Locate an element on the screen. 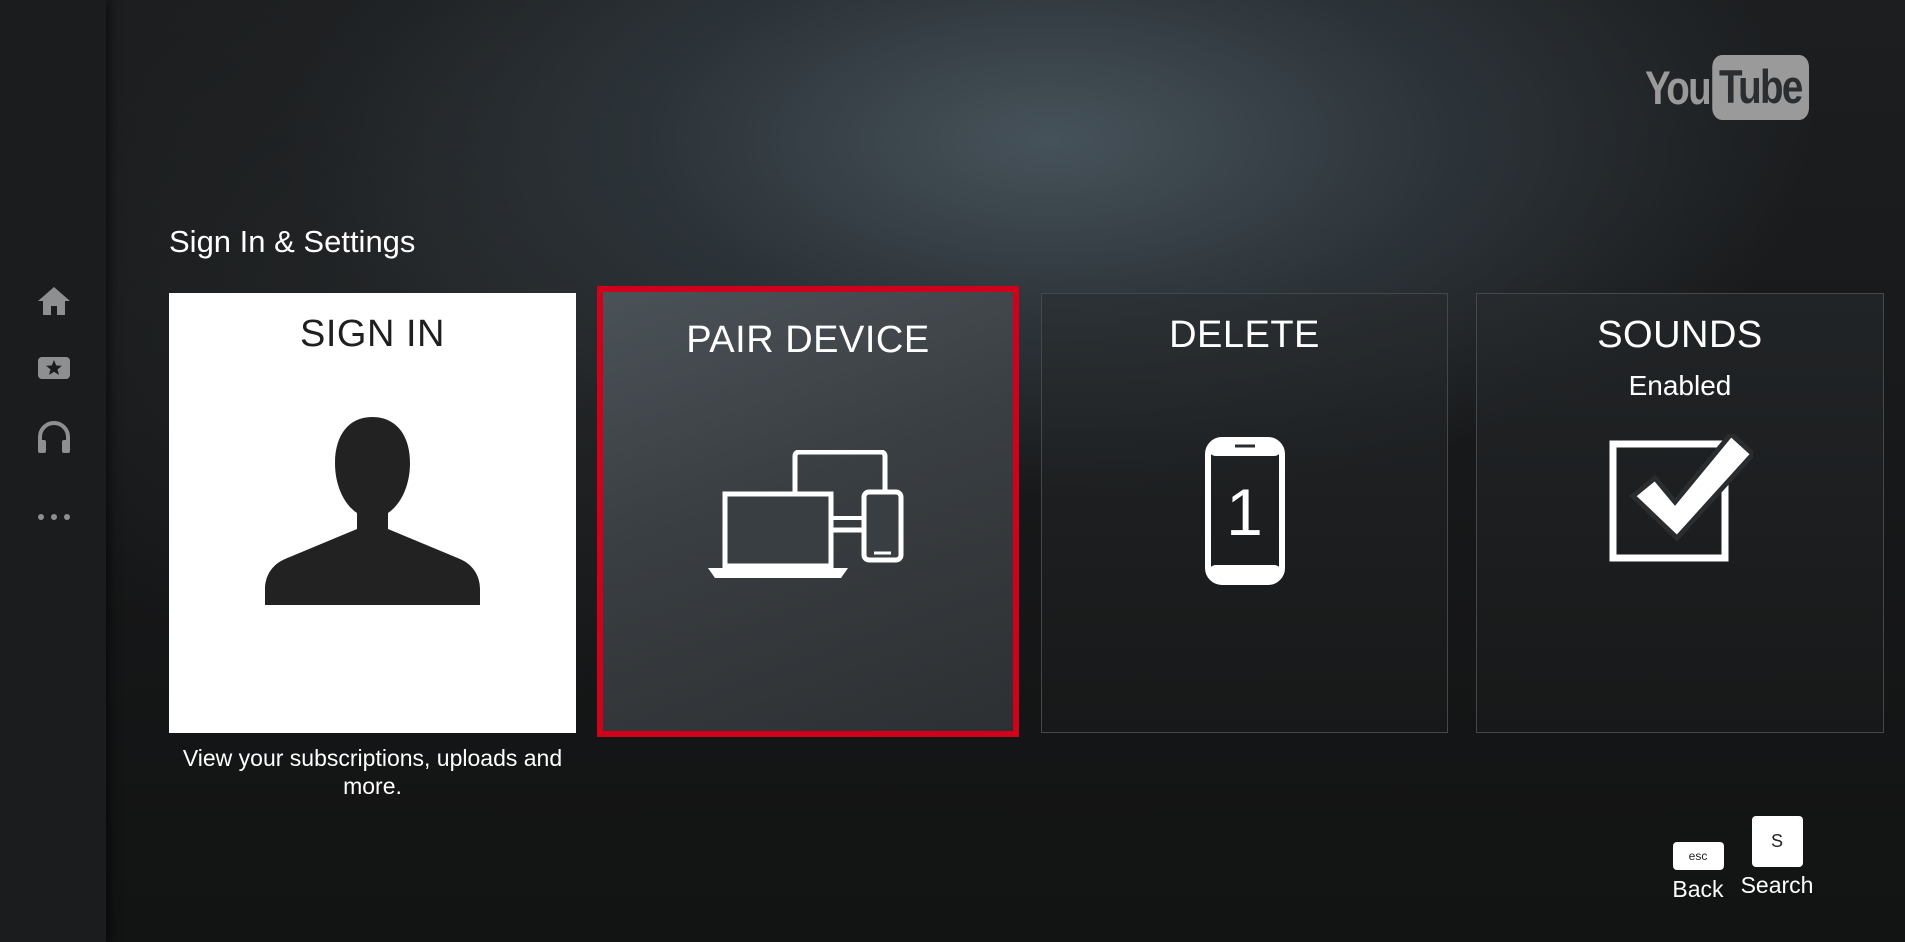 The height and width of the screenshot is (942, 1905). search-label: Search is located at coordinates (1777, 885).